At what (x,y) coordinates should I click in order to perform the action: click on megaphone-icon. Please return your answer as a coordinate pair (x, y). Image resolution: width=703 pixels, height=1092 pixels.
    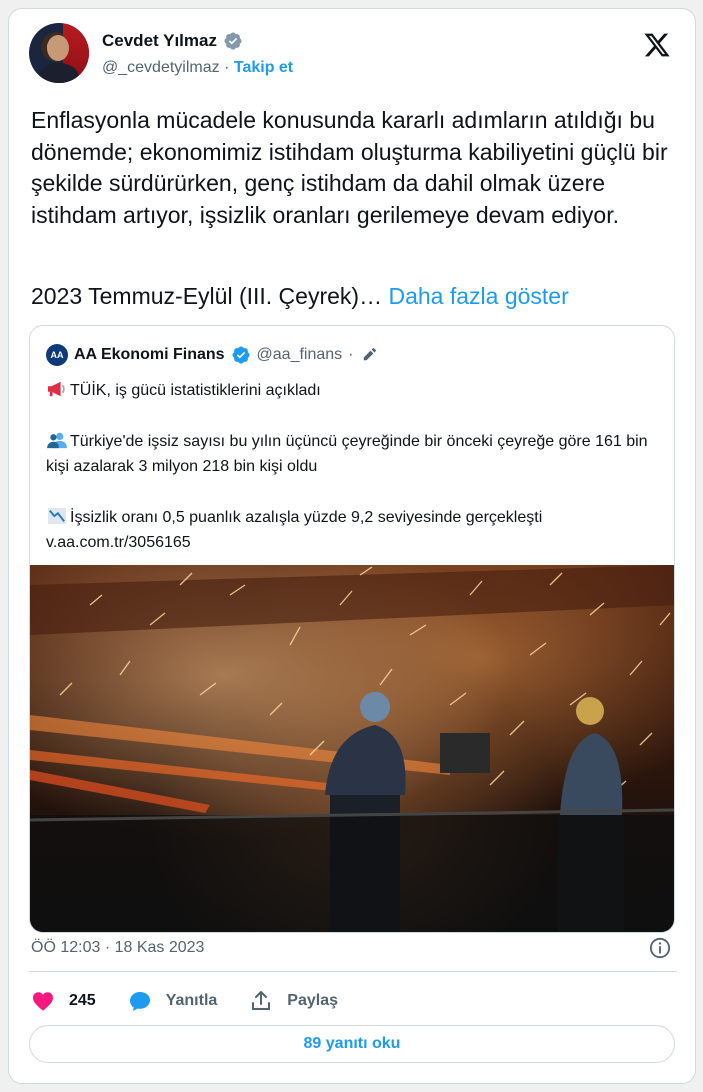
    Looking at the image, I should click on (56, 389).